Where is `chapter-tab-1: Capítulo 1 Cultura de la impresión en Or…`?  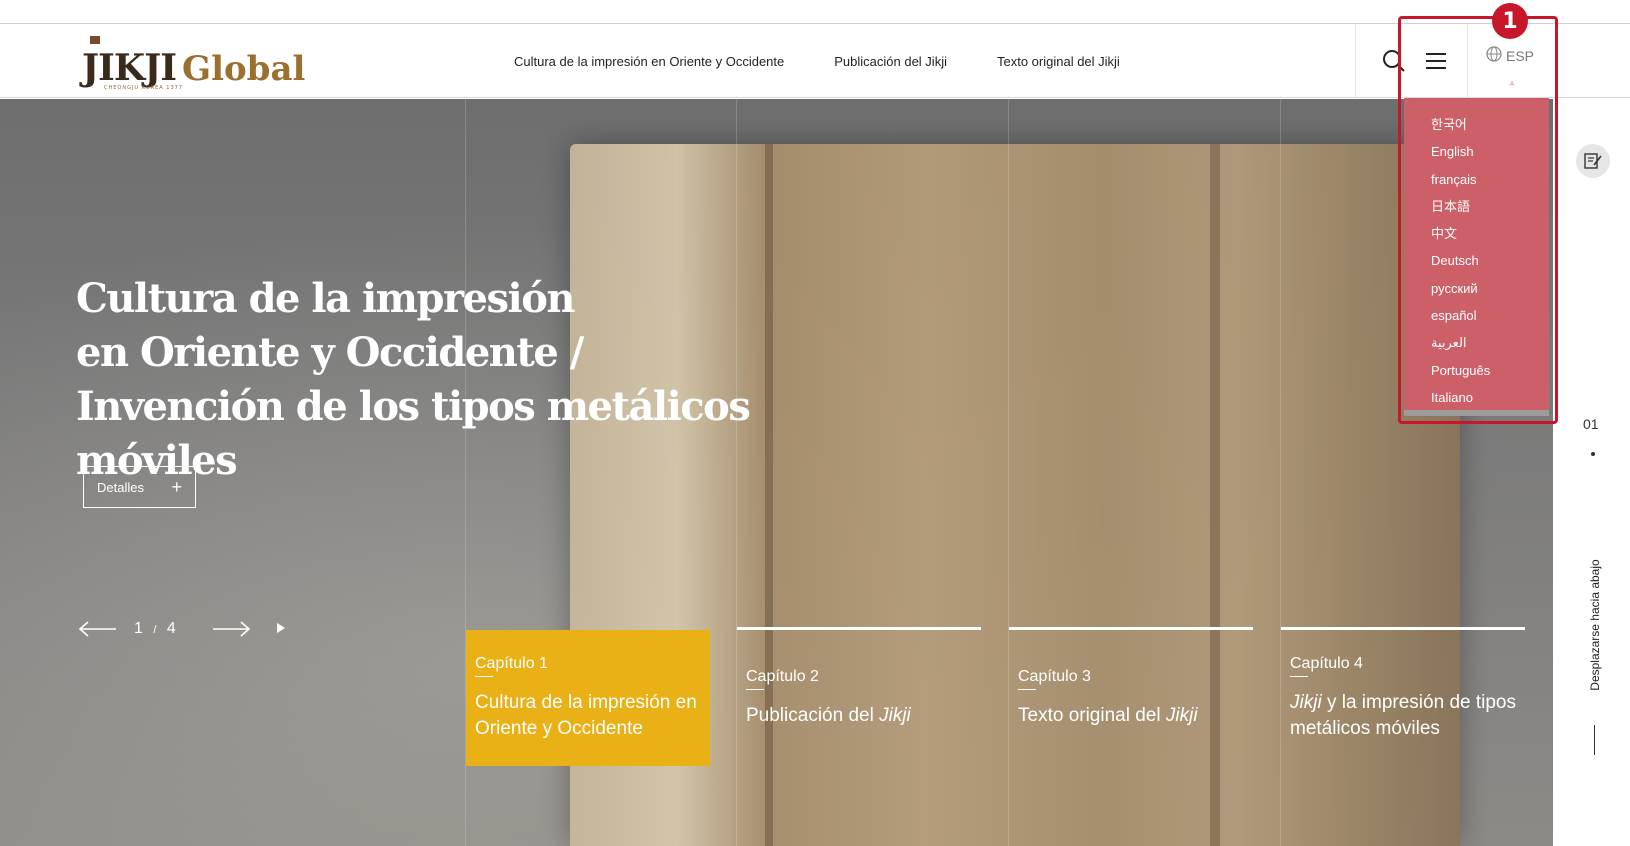 chapter-tab-1: Capítulo 1 Cultura de la impresión en Or… is located at coordinates (588, 698).